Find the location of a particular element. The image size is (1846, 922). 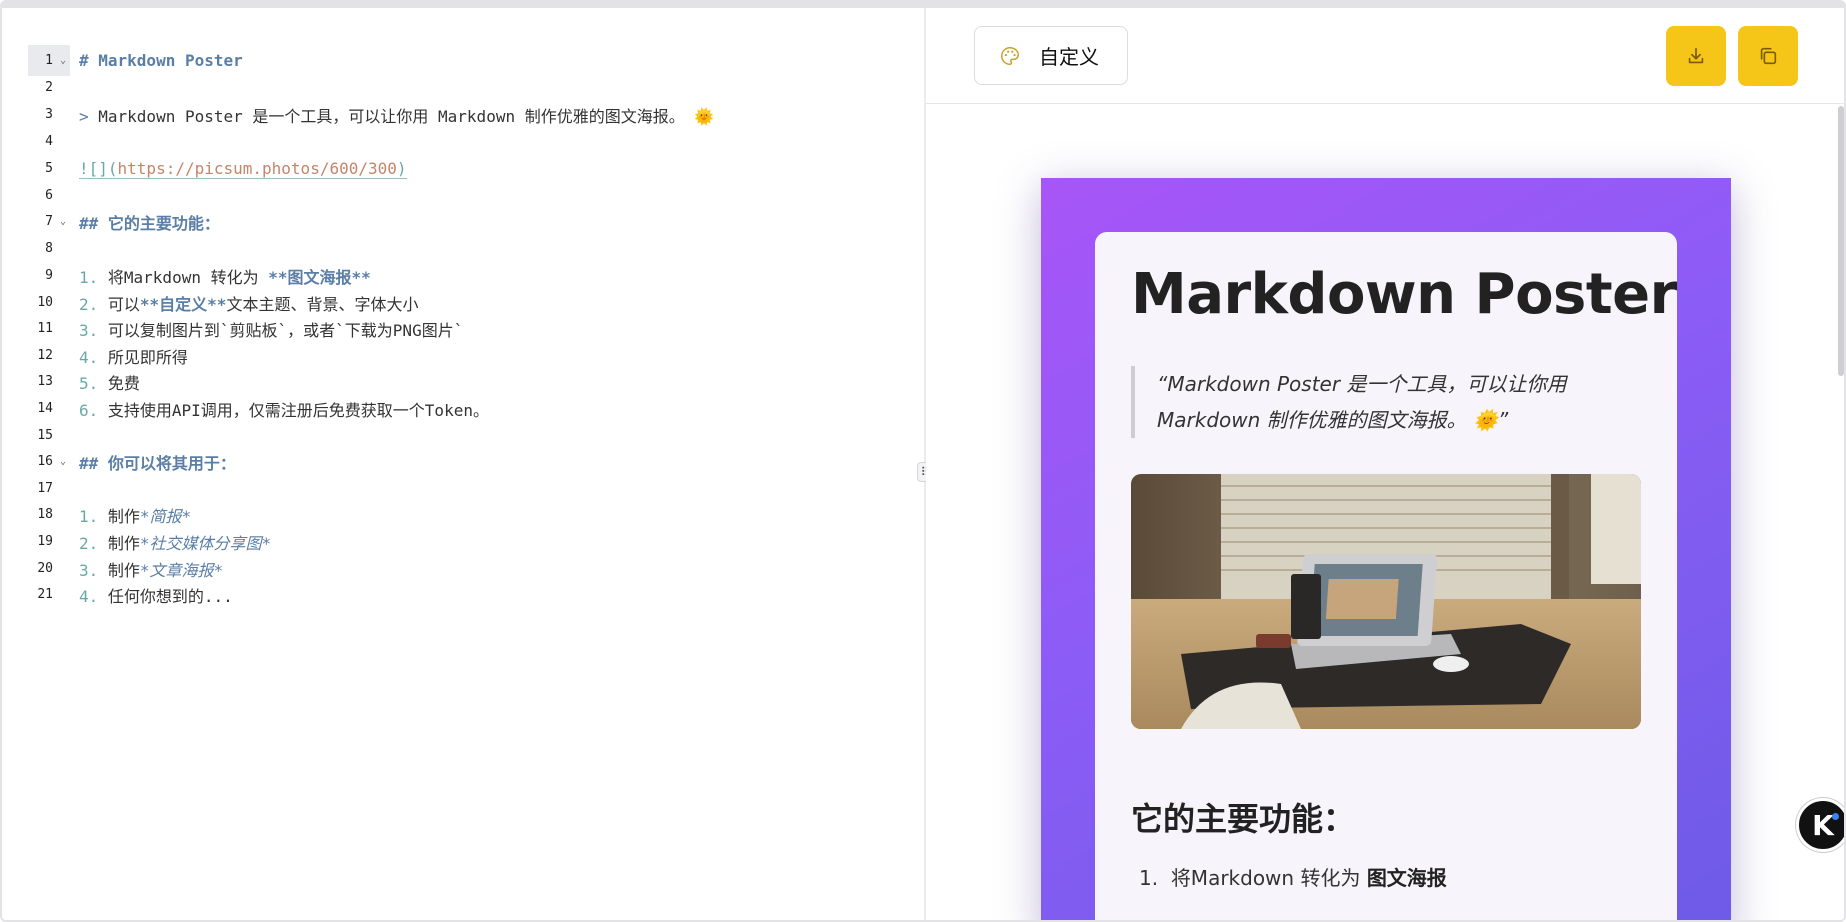

code-heading: # Markdown Poster is located at coordinates (161, 60).